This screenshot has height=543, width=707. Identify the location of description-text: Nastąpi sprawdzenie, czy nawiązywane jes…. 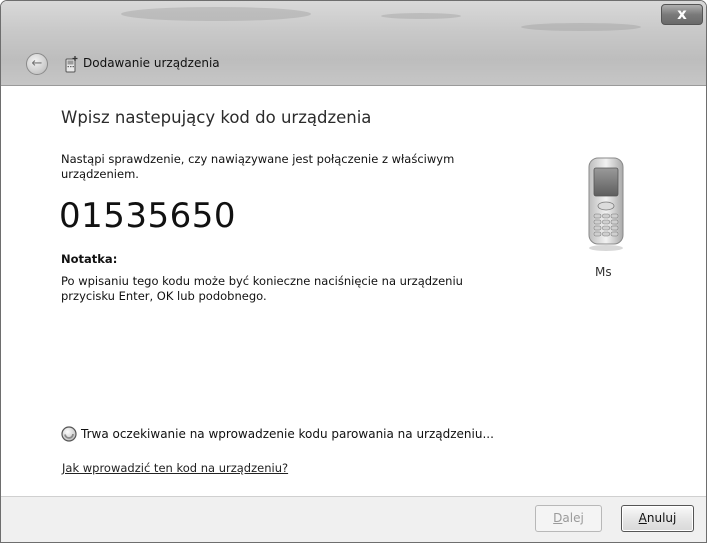
(258, 166).